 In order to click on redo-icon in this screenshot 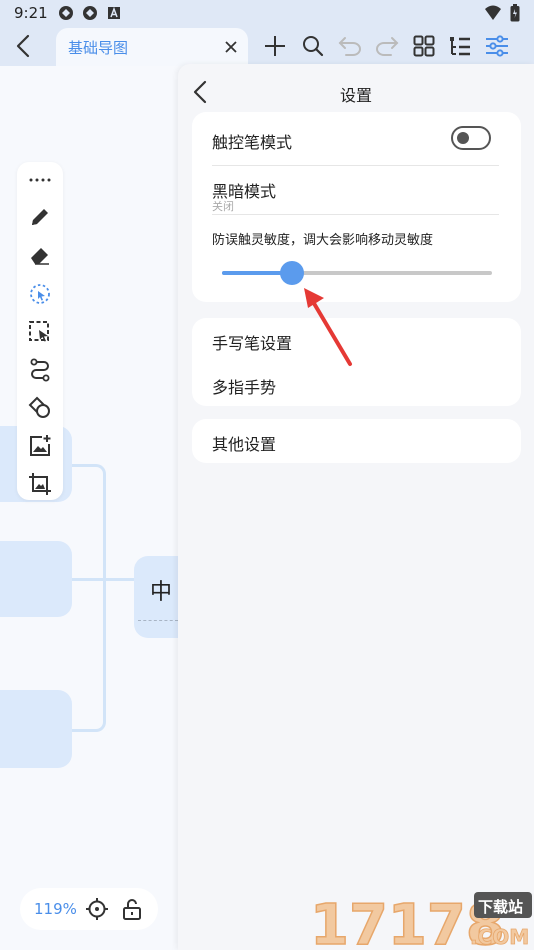, I will do `click(387, 46)`.